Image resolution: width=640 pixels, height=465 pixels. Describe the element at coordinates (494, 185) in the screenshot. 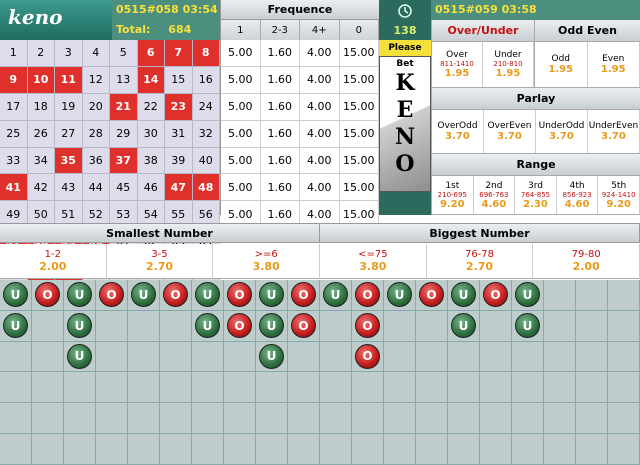

I see `bet-range-2nd-label: 2nd` at that location.